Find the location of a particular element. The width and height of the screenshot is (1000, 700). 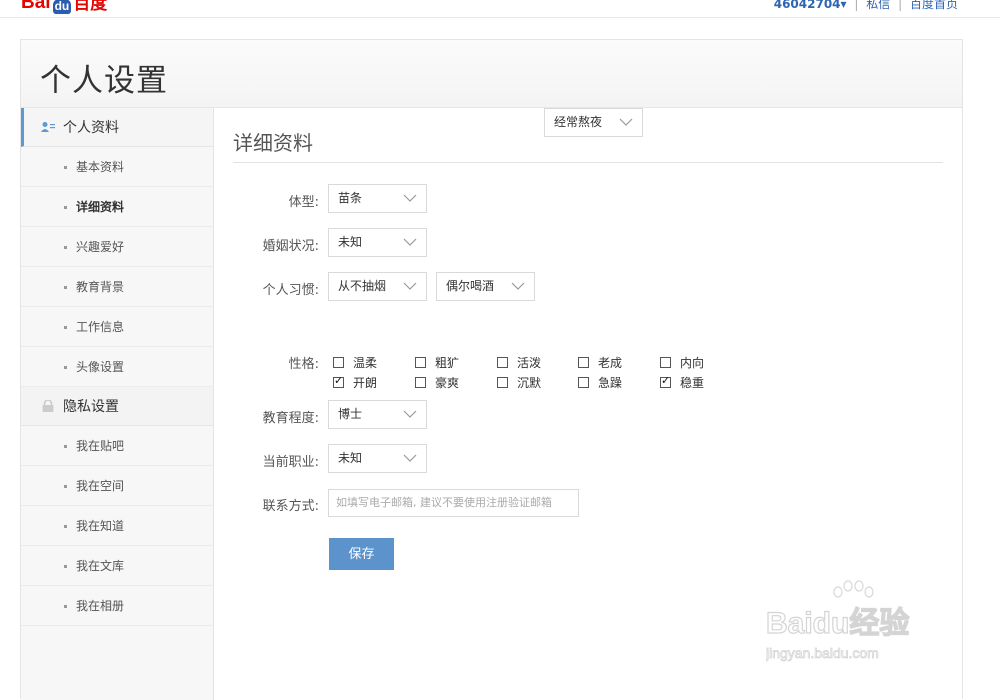

sidebar-item-label: 我在空间 is located at coordinates (100, 486).